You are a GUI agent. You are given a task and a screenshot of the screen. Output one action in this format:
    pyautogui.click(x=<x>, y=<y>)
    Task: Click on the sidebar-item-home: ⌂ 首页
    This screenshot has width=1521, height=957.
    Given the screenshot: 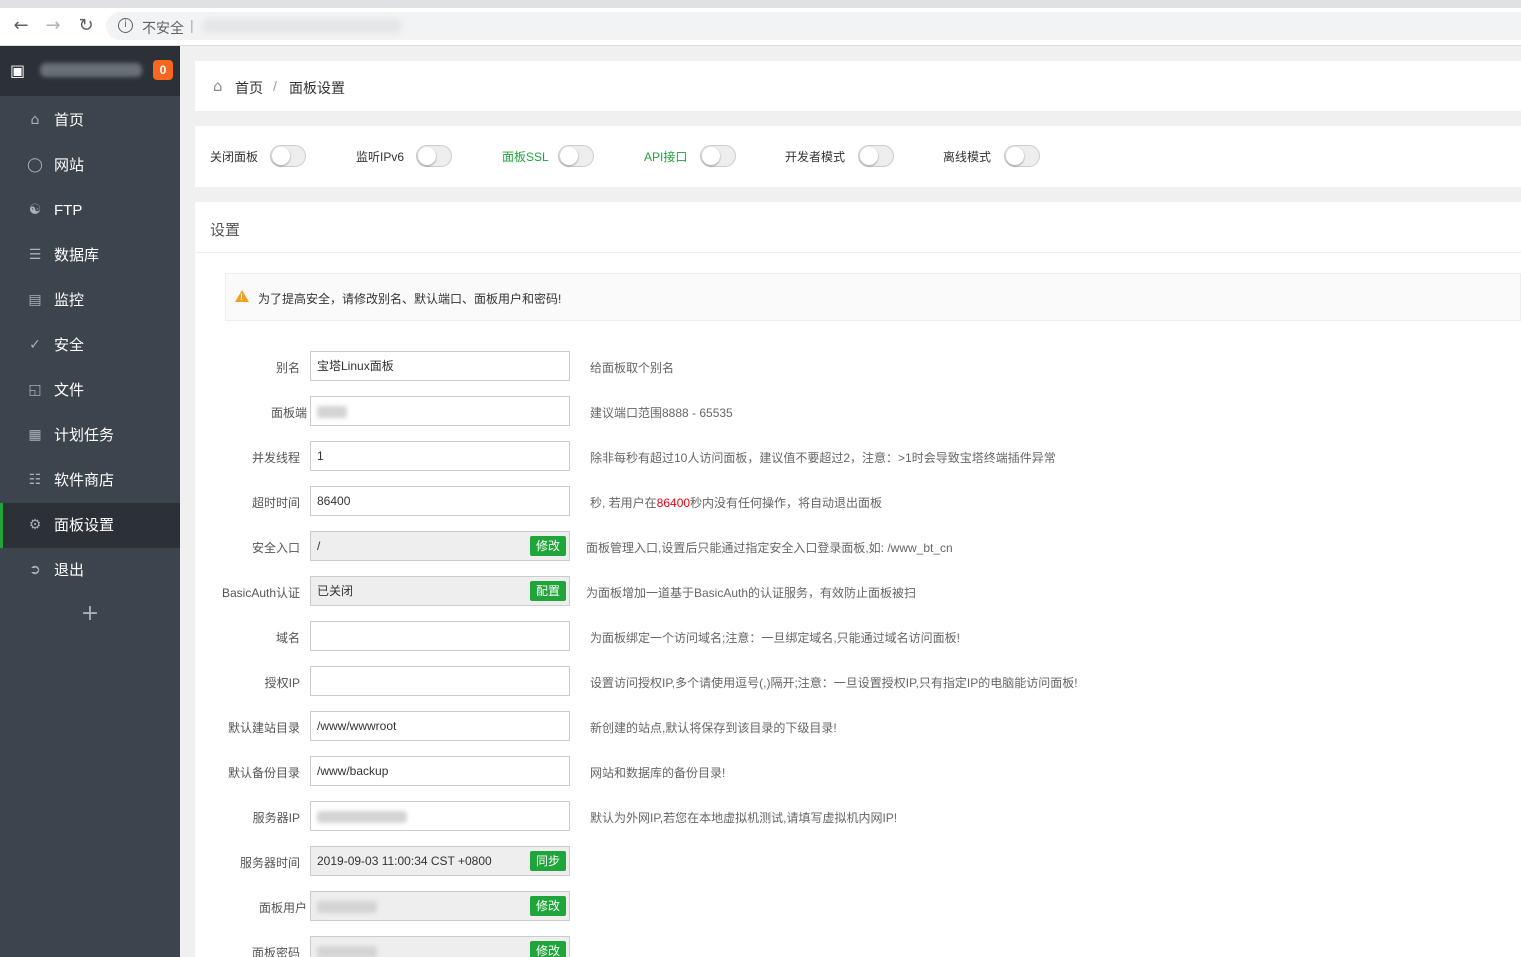 What is the action you would take?
    pyautogui.click(x=90, y=120)
    